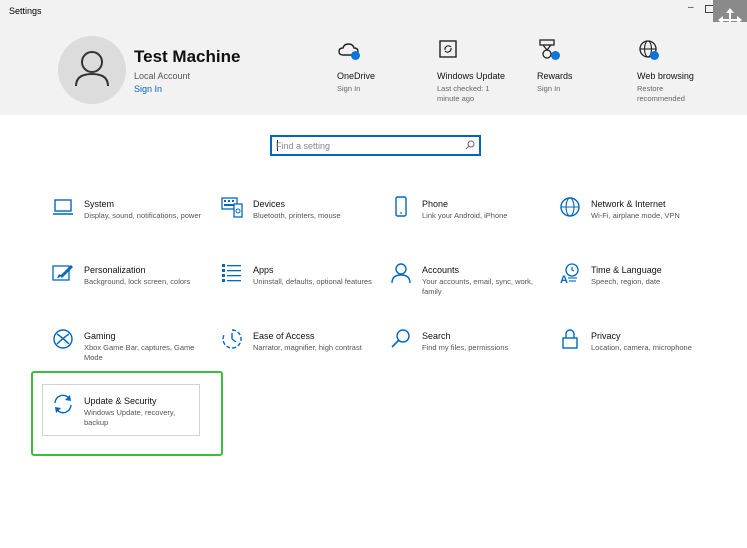 The width and height of the screenshot is (747, 548). Describe the element at coordinates (301, 221) in the screenshot. I see `tile-devices: Devices Bluetooth, printers, mouse` at that location.